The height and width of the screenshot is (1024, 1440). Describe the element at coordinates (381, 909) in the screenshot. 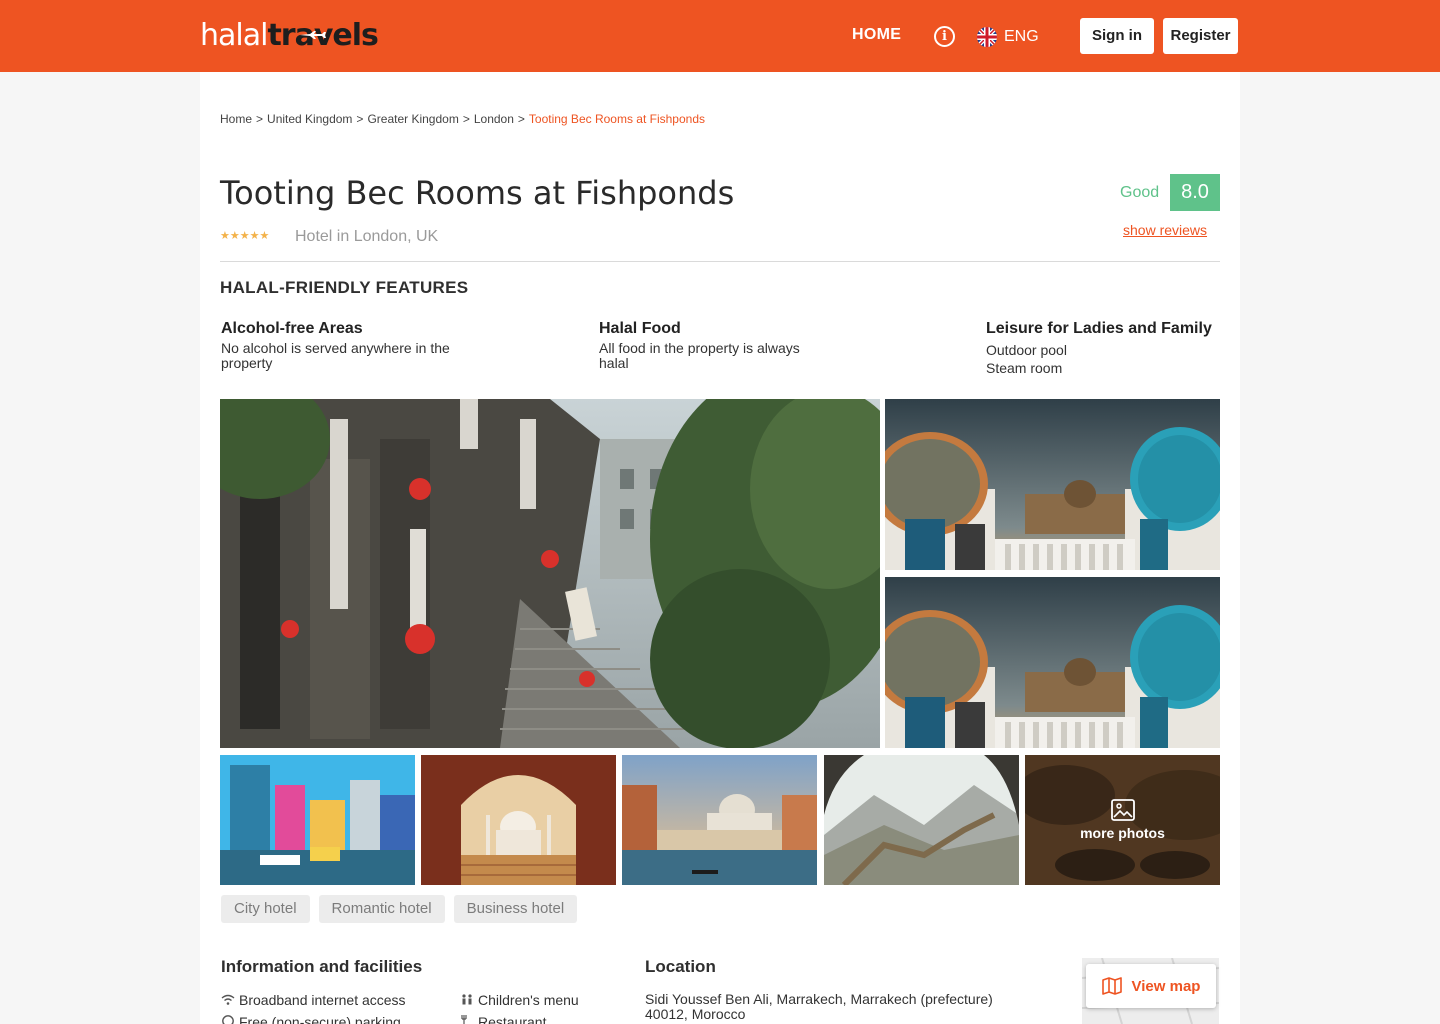

I see `tag-romantic-hotel: Romantic hotel` at that location.